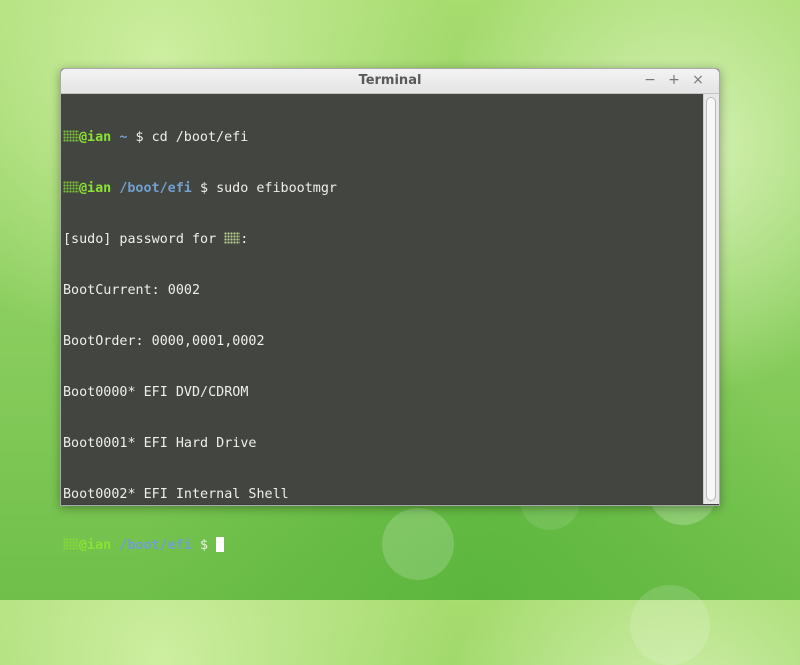  Describe the element at coordinates (200, 137) in the screenshot. I see `command-text: cd /boot/efi` at that location.